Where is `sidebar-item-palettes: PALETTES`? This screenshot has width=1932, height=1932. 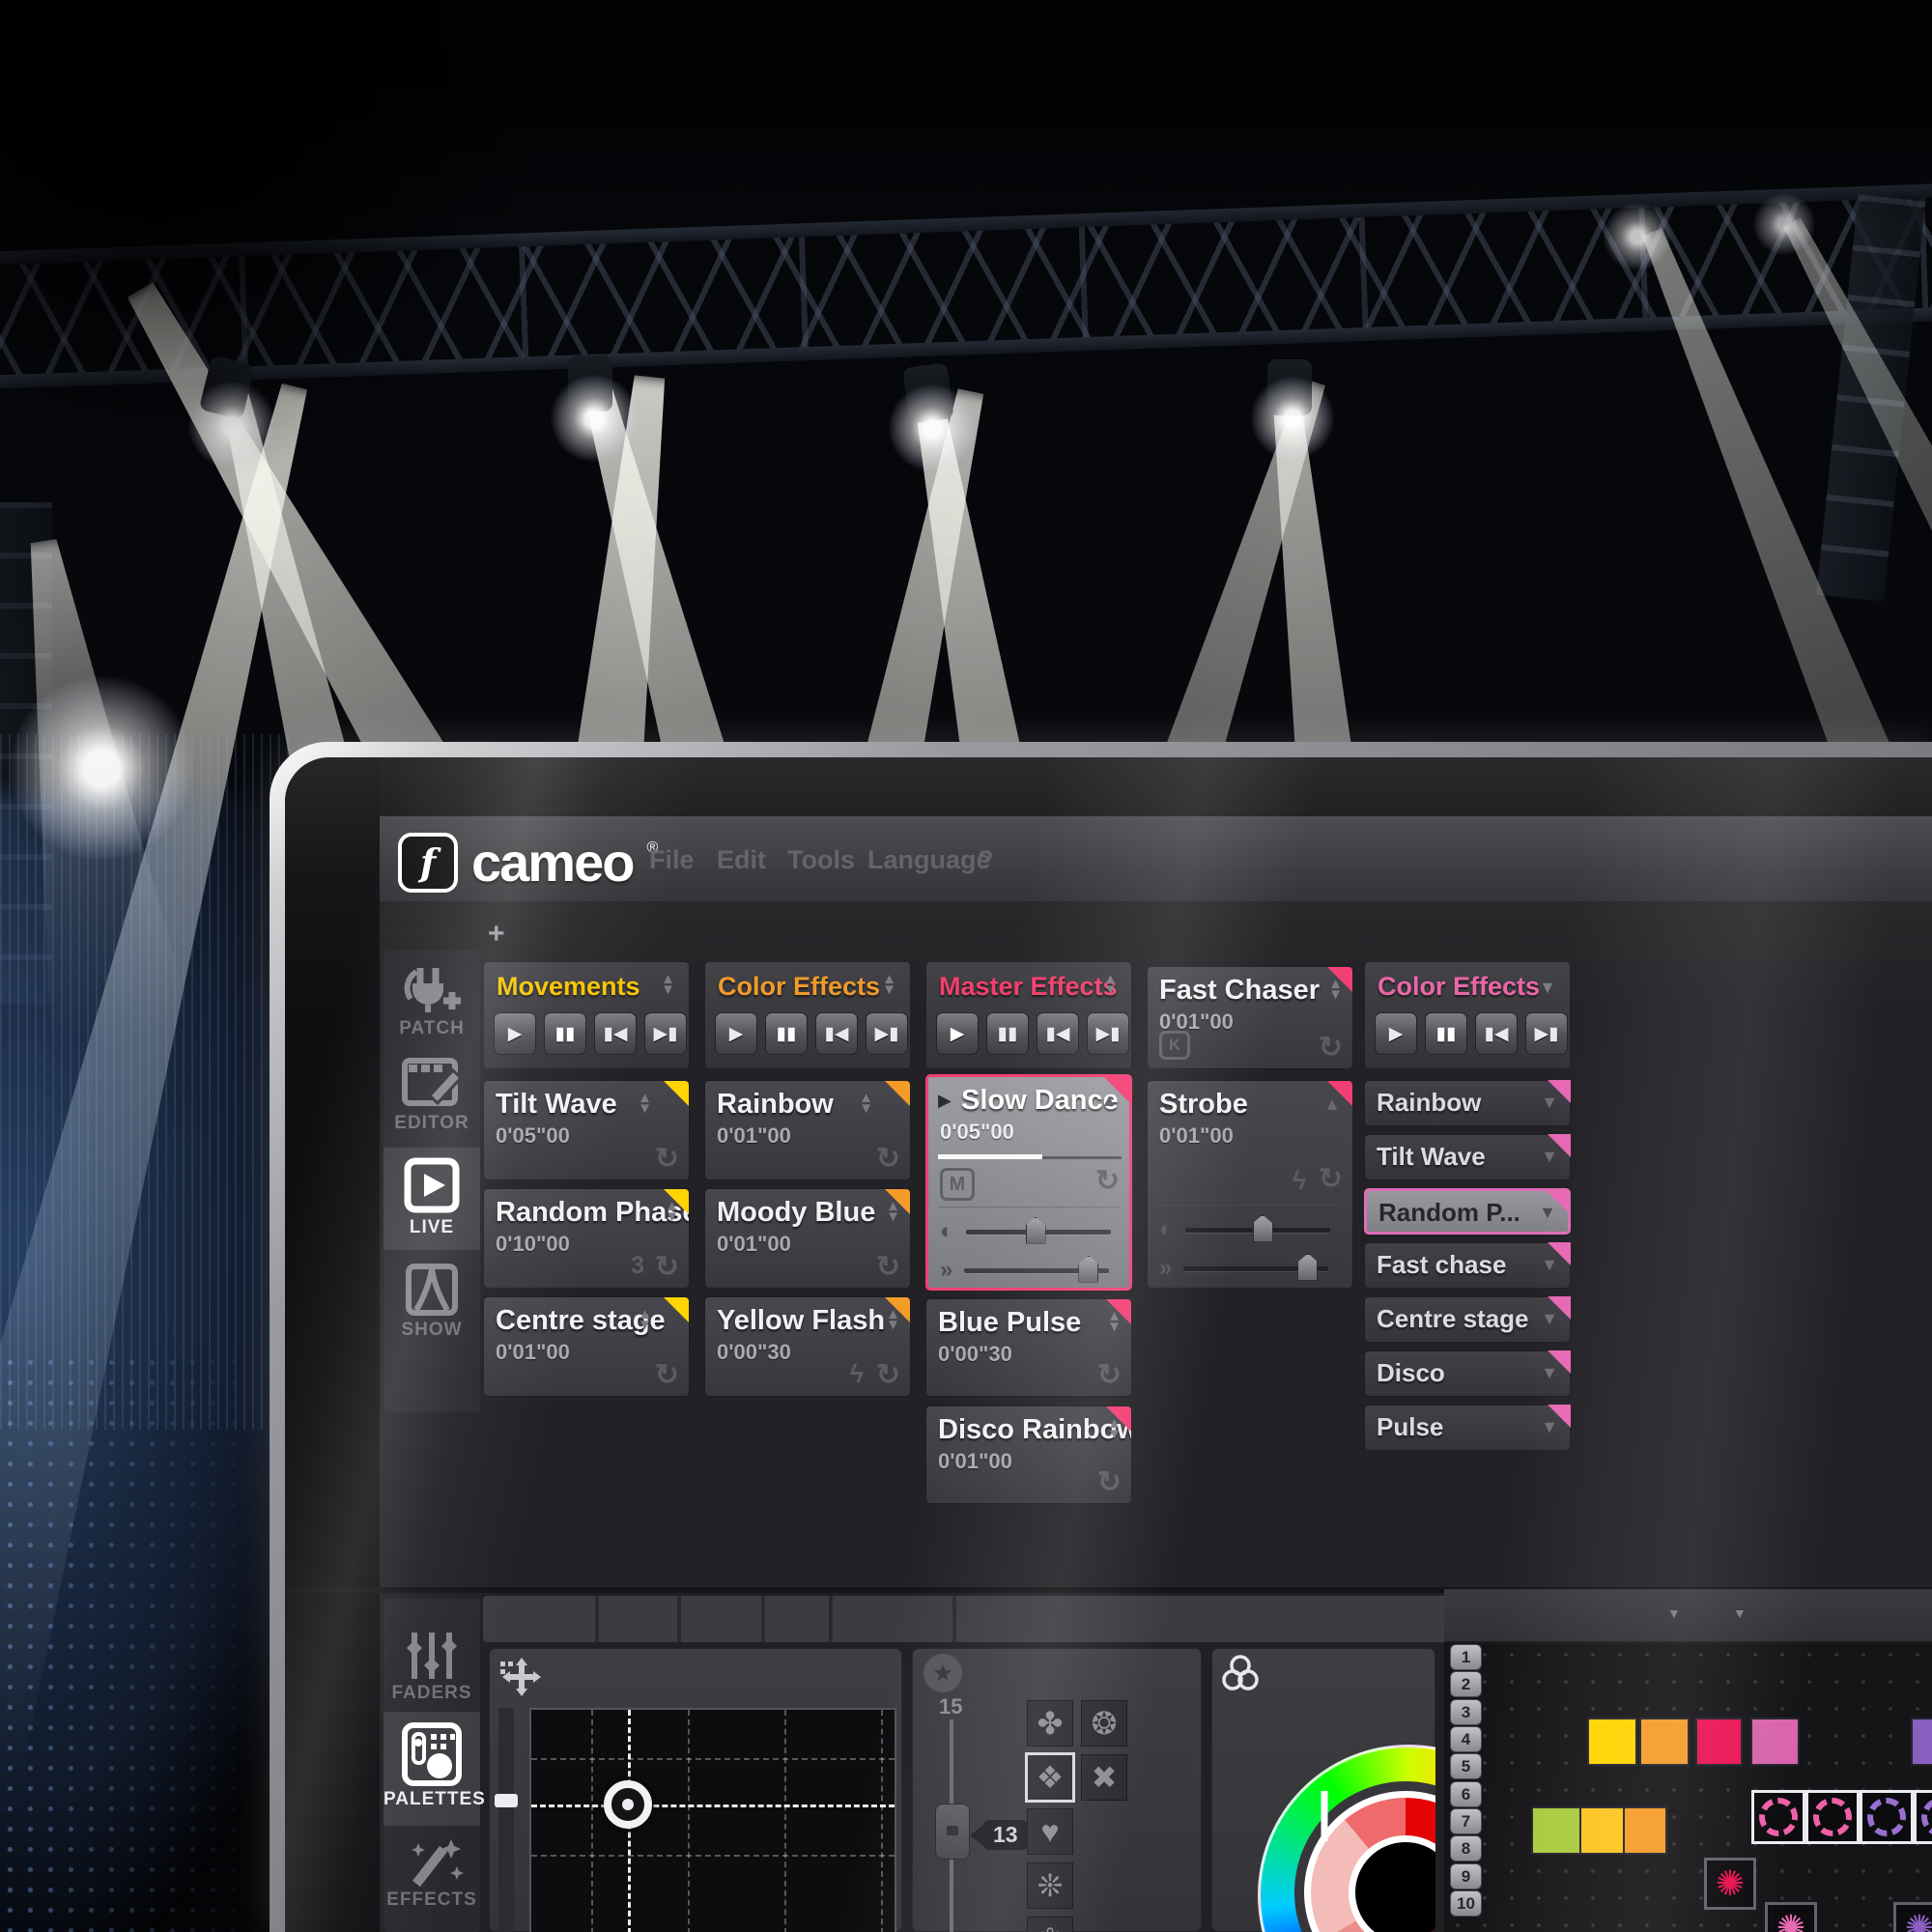
sidebar-item-palettes: PALETTES is located at coordinates (434, 1765).